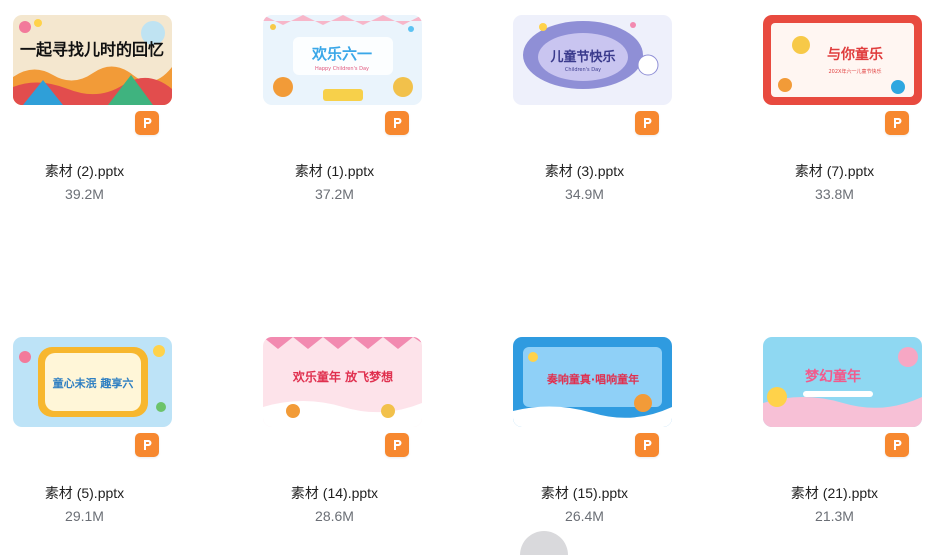  What do you see at coordinates (833, 376) in the screenshot?
I see `thumb-title: 梦幻童年` at bounding box center [833, 376].